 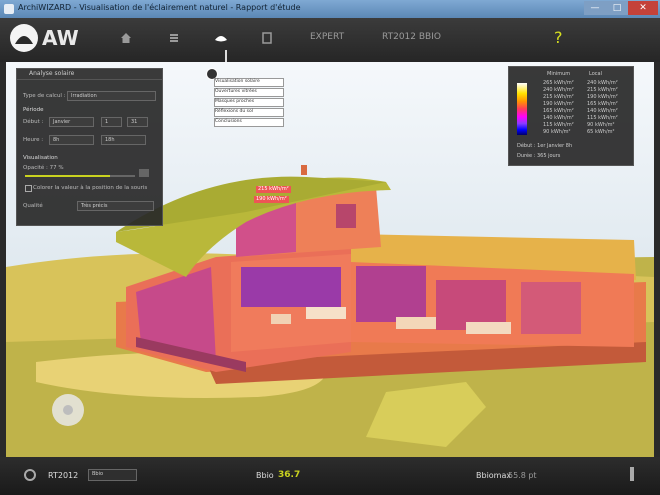 What do you see at coordinates (558, 118) in the screenshot?
I see `legend-row-left: 140 kWh/m²` at bounding box center [558, 118].